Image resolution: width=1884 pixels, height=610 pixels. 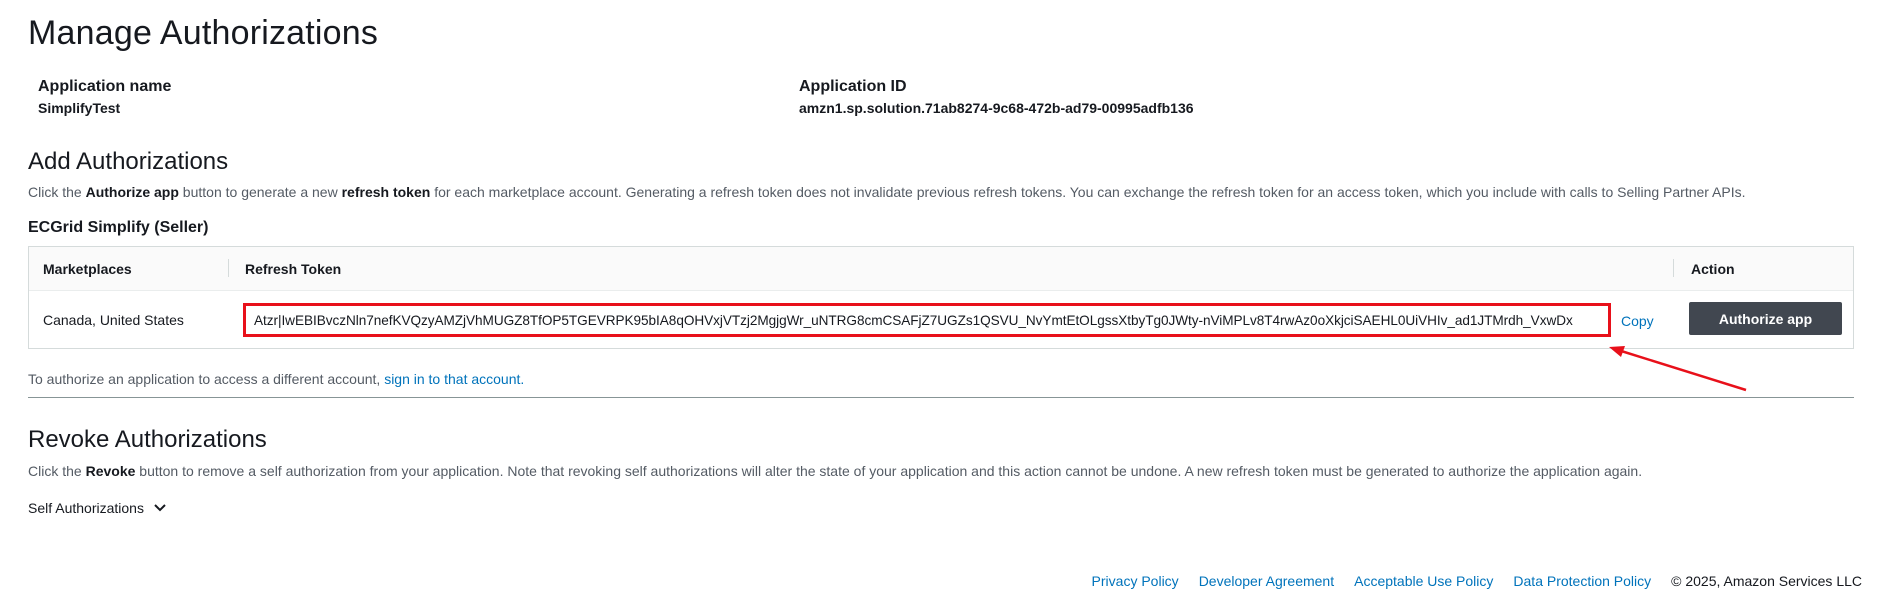 What do you see at coordinates (293, 269) in the screenshot?
I see `header-refresh-token: Refresh Token` at bounding box center [293, 269].